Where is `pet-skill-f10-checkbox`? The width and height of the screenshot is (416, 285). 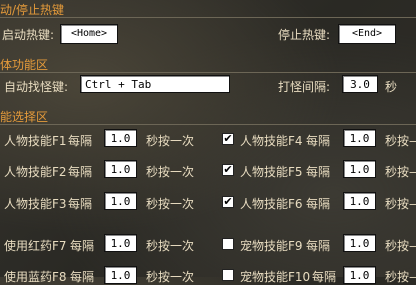 pet-skill-f10-checkbox is located at coordinates (228, 275).